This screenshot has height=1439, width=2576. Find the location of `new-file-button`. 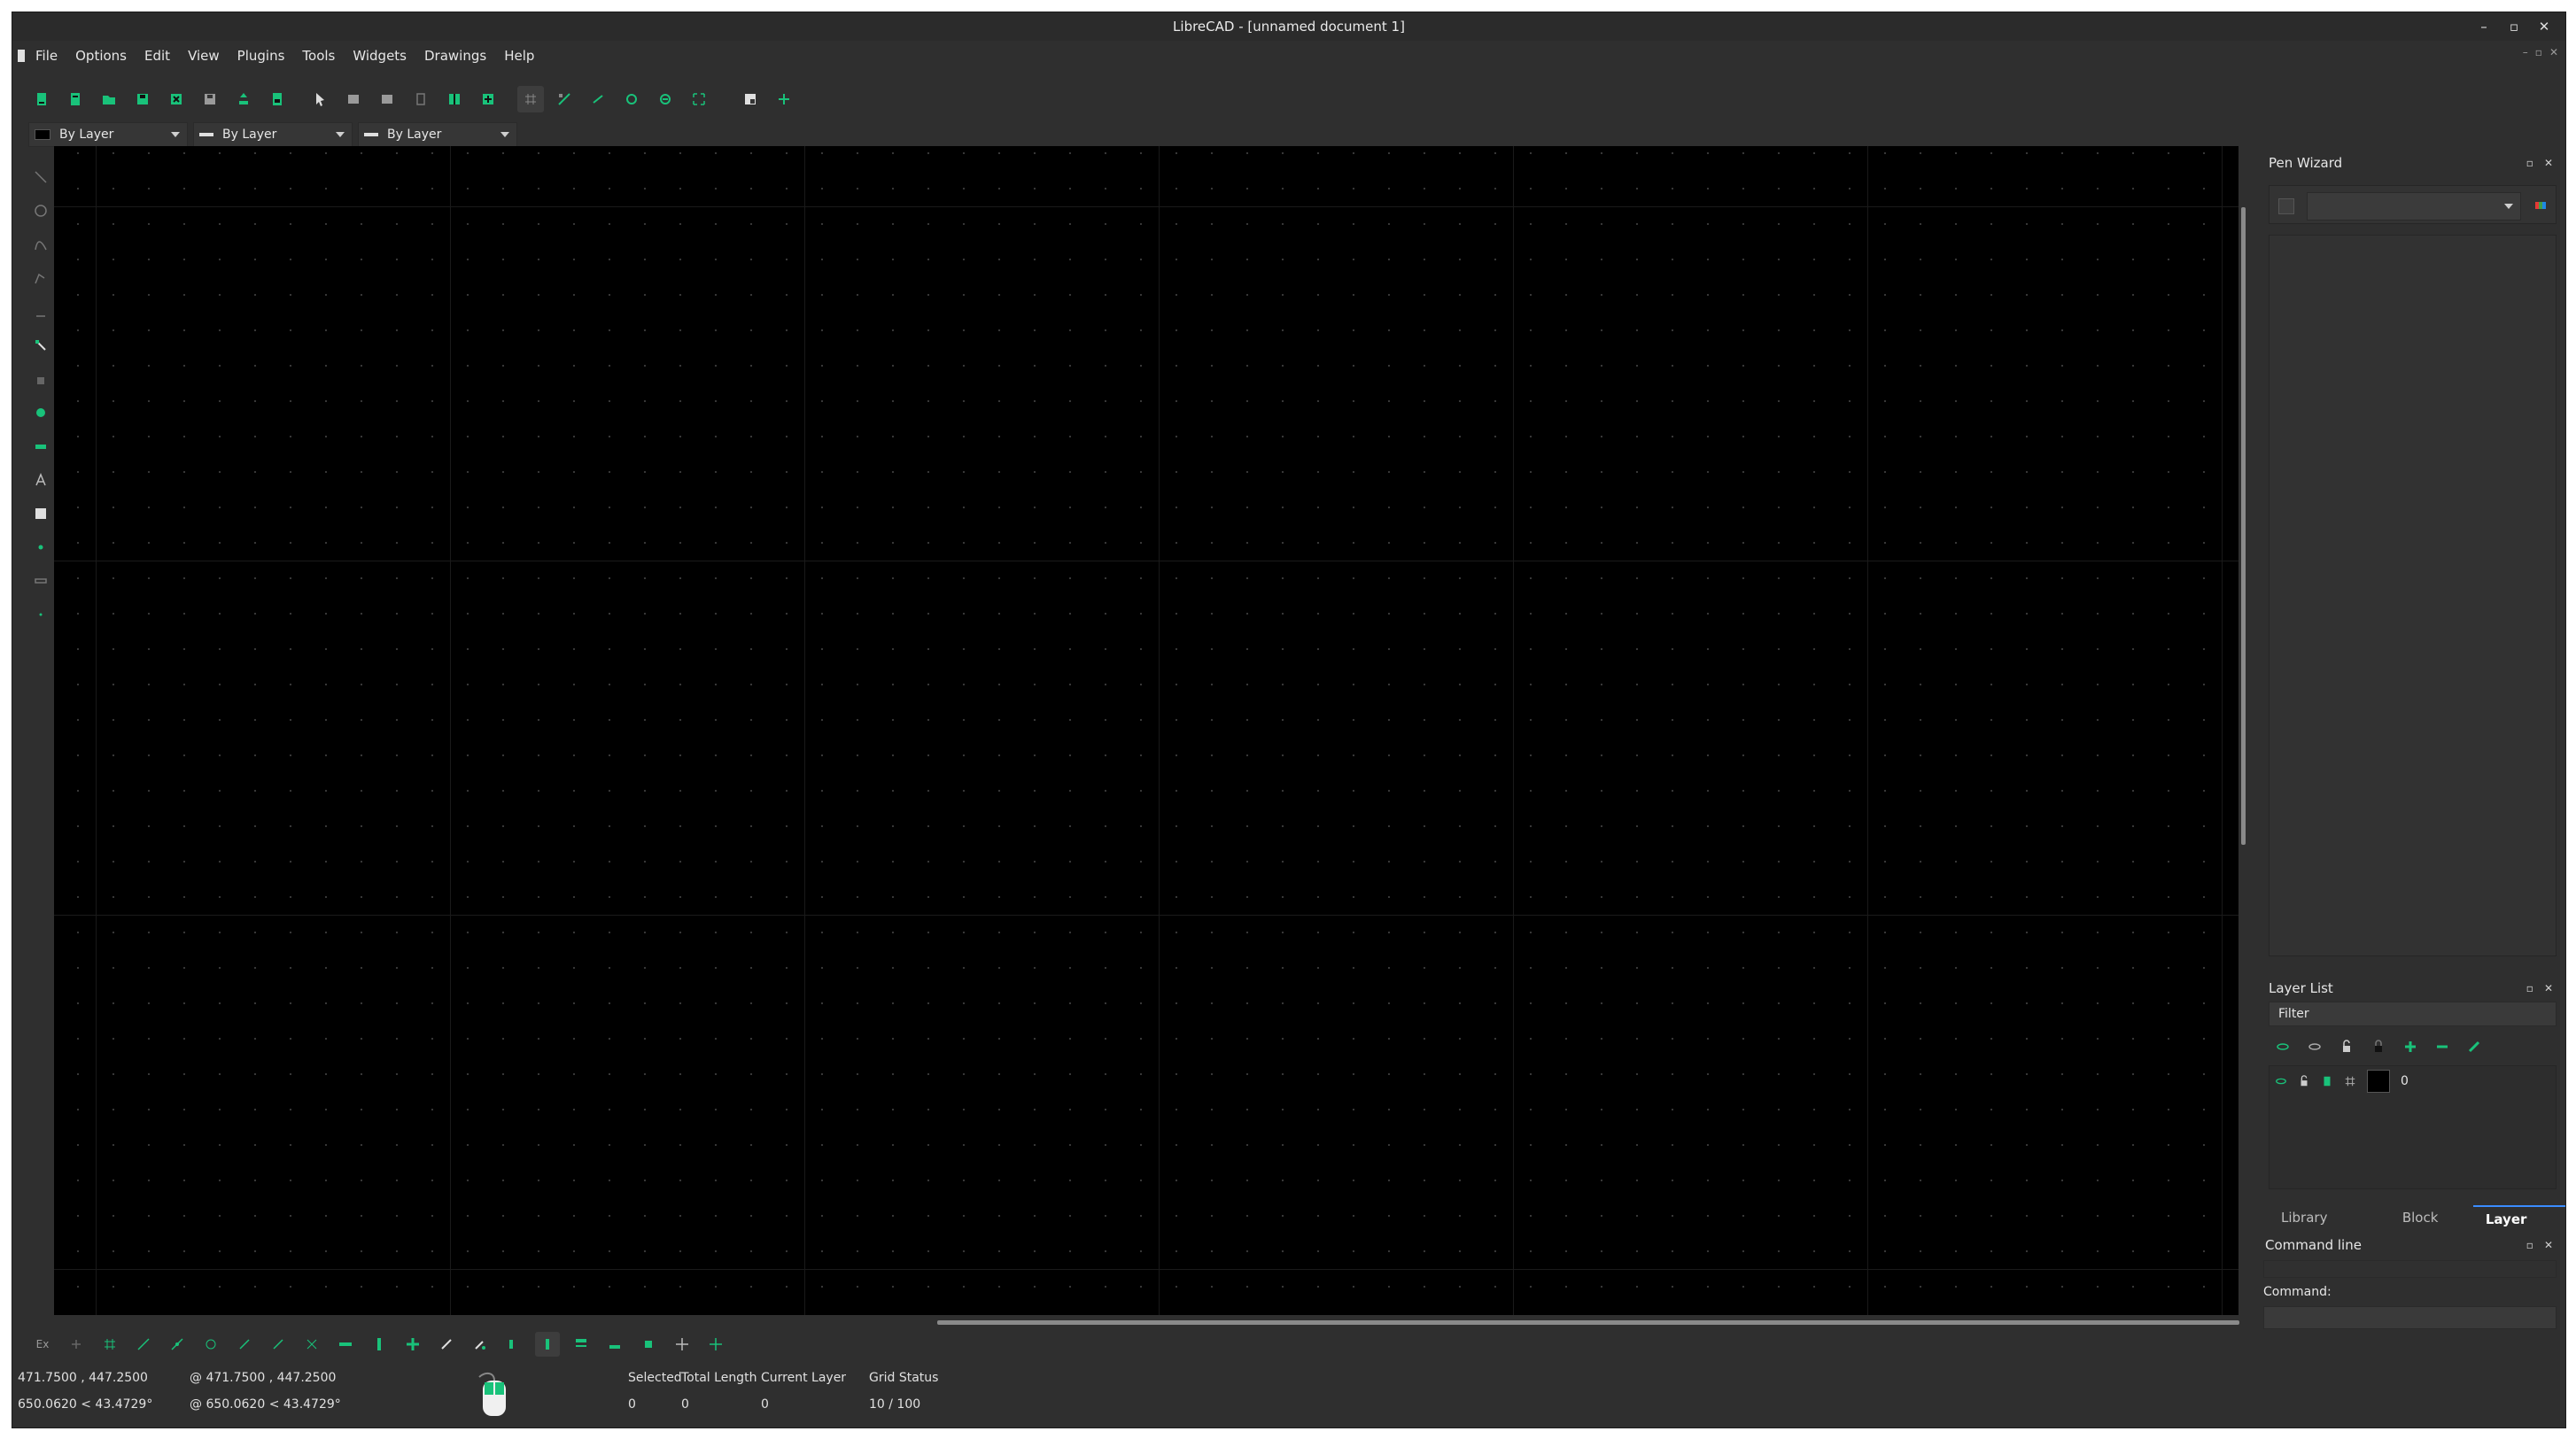

new-file-button is located at coordinates (41, 99).